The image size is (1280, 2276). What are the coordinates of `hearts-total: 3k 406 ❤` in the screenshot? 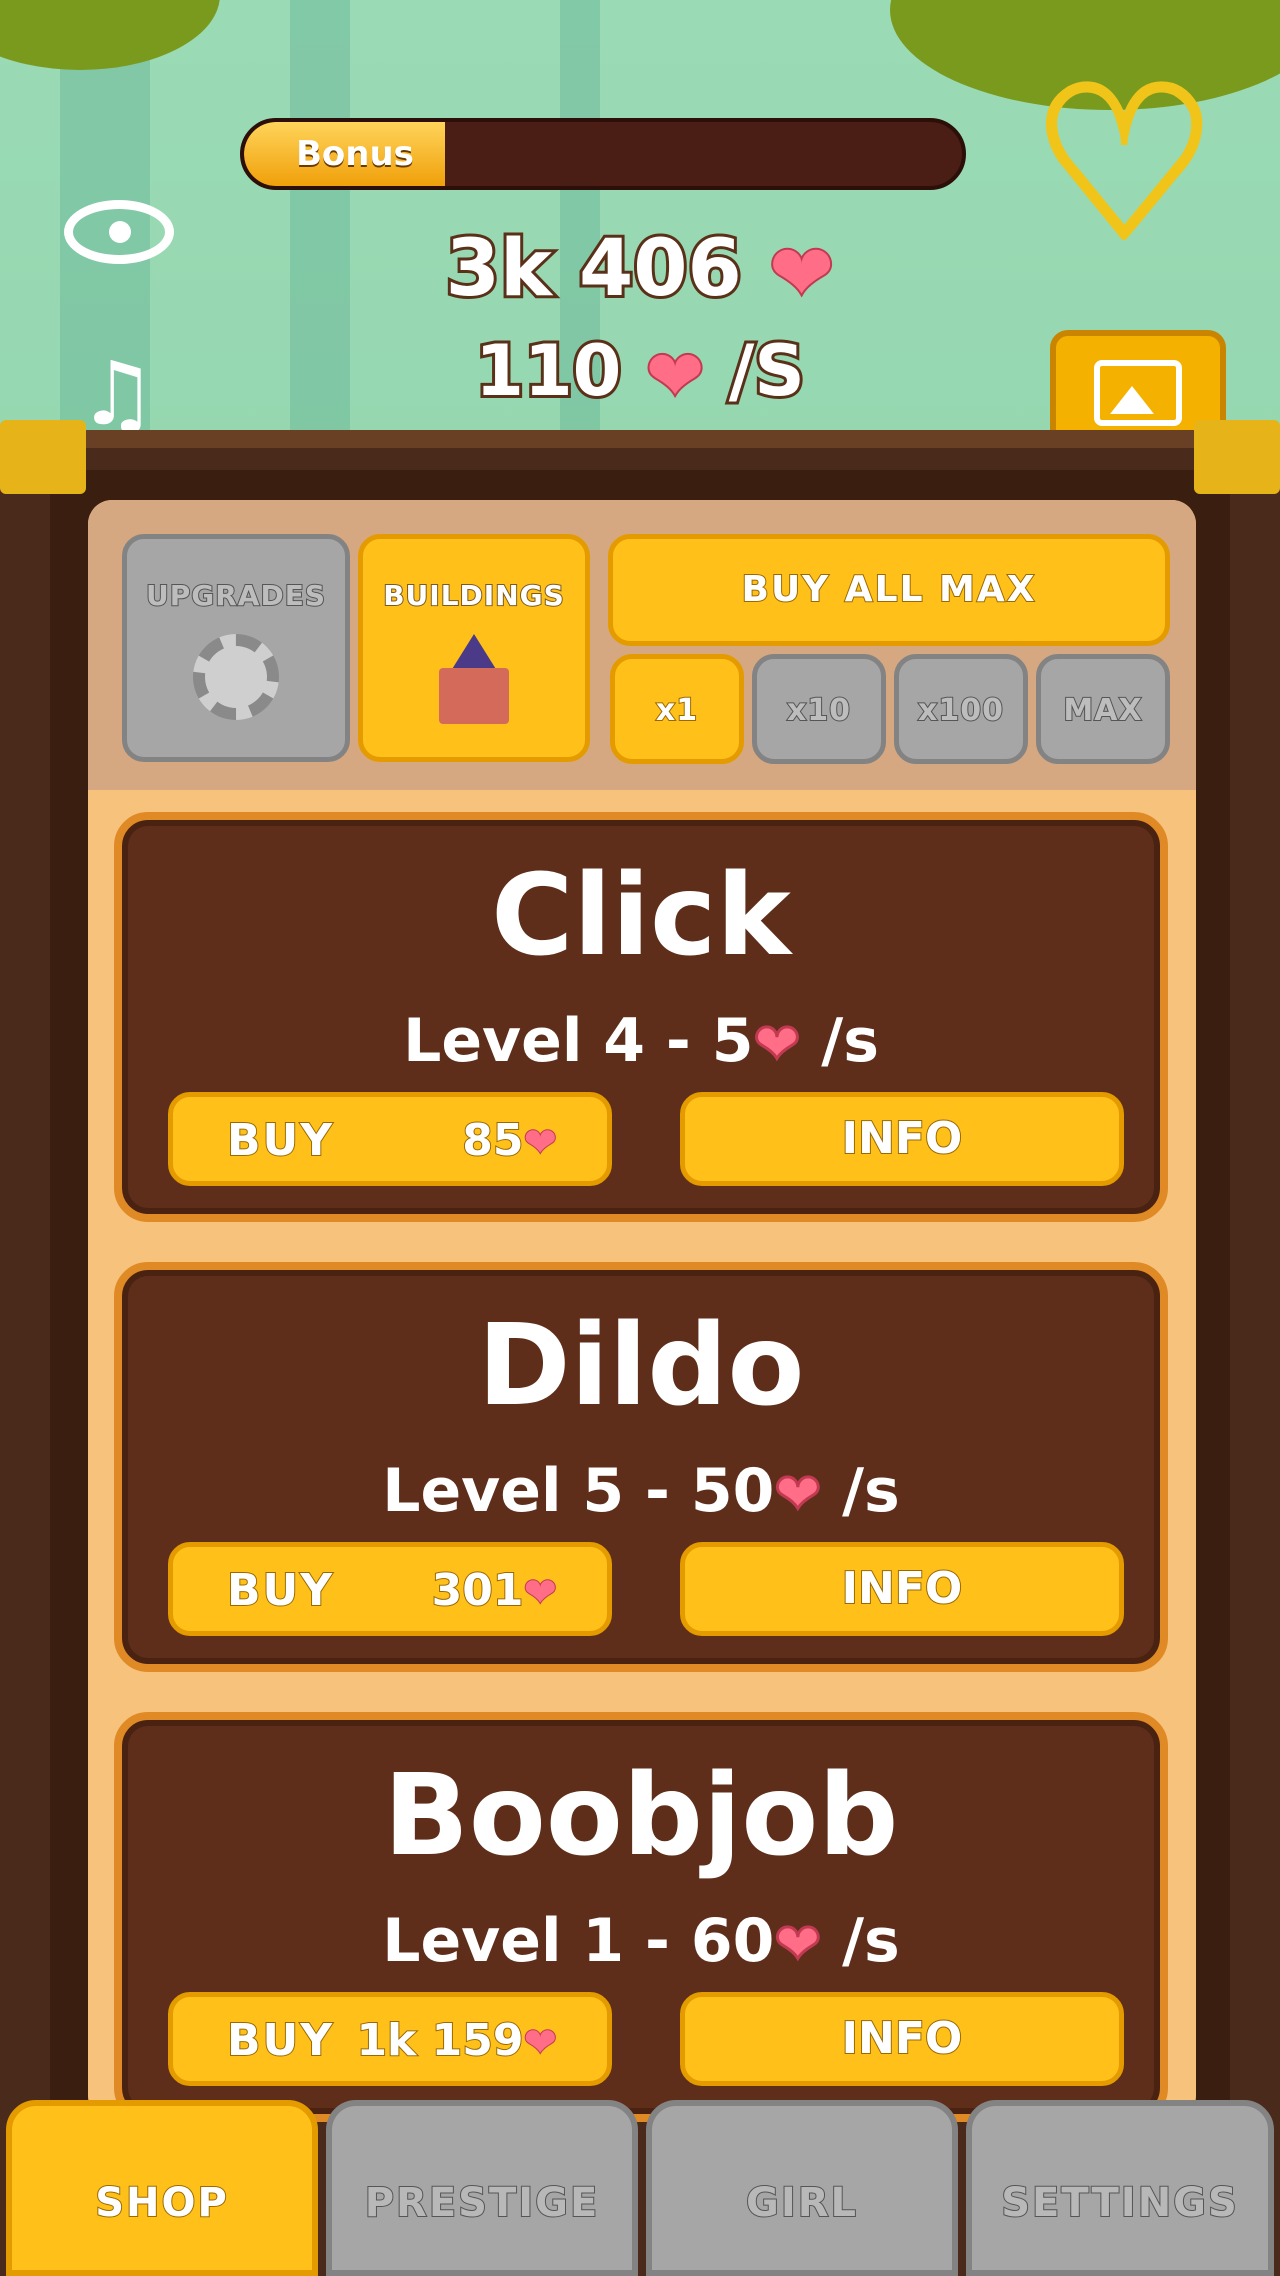 It's located at (640, 271).